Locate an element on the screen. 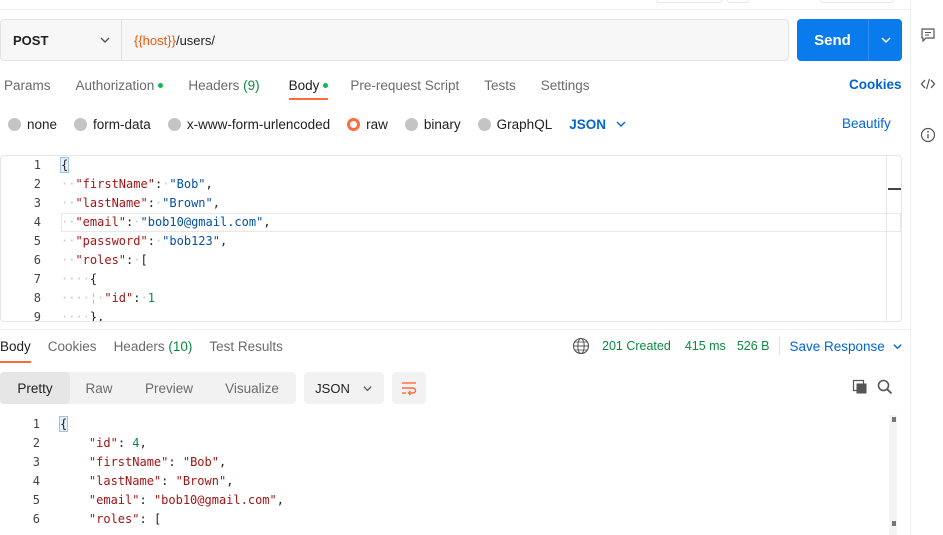 The width and height of the screenshot is (943, 535). tab-label: Tests is located at coordinates (500, 85).